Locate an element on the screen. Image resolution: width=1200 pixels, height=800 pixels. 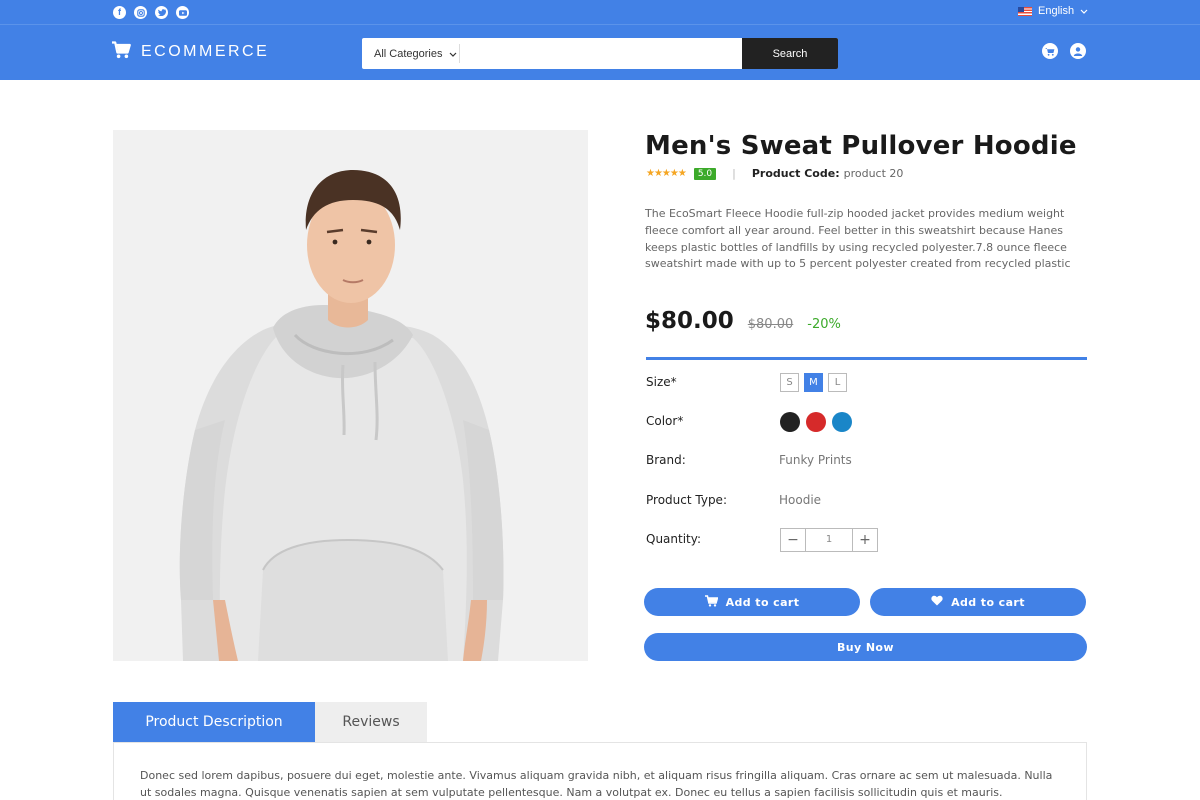
quantity-stepper: − 1 + is located at coordinates (829, 540).